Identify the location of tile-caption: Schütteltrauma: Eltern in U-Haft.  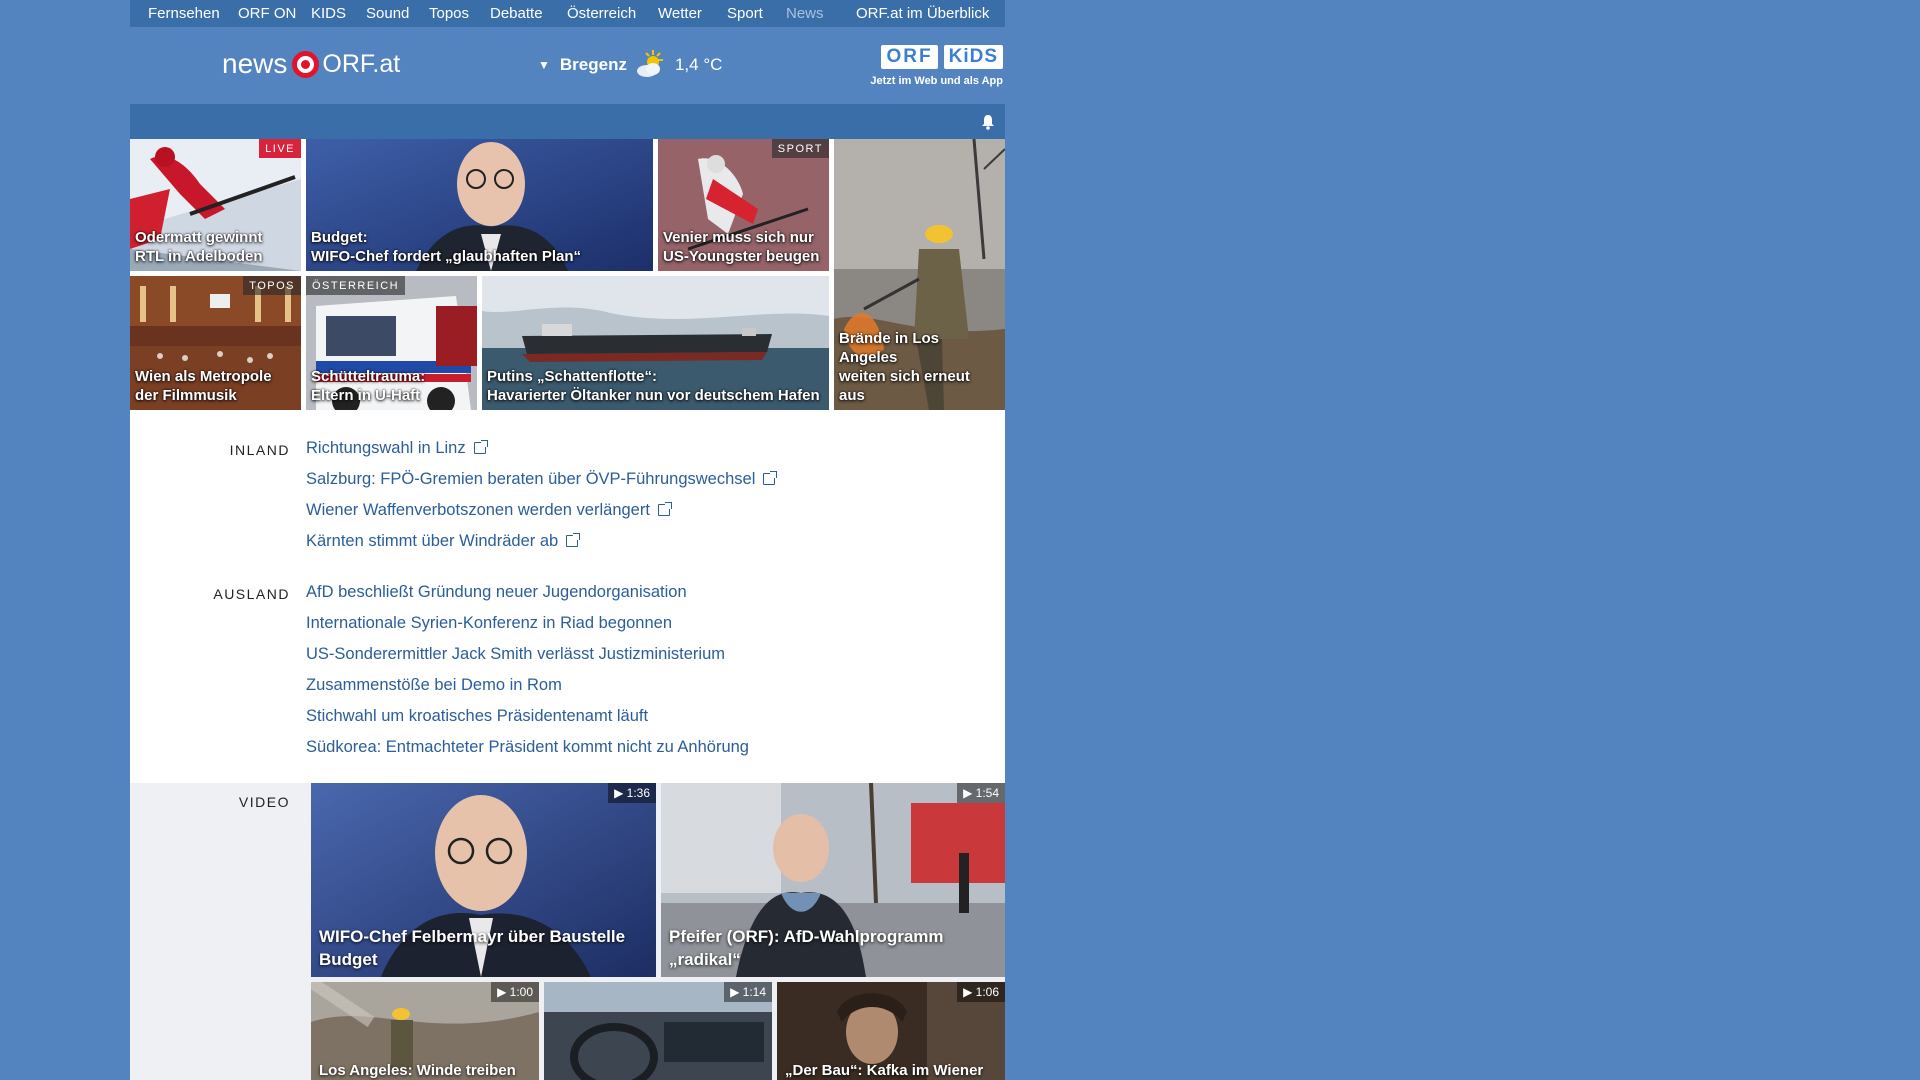
(391, 386).